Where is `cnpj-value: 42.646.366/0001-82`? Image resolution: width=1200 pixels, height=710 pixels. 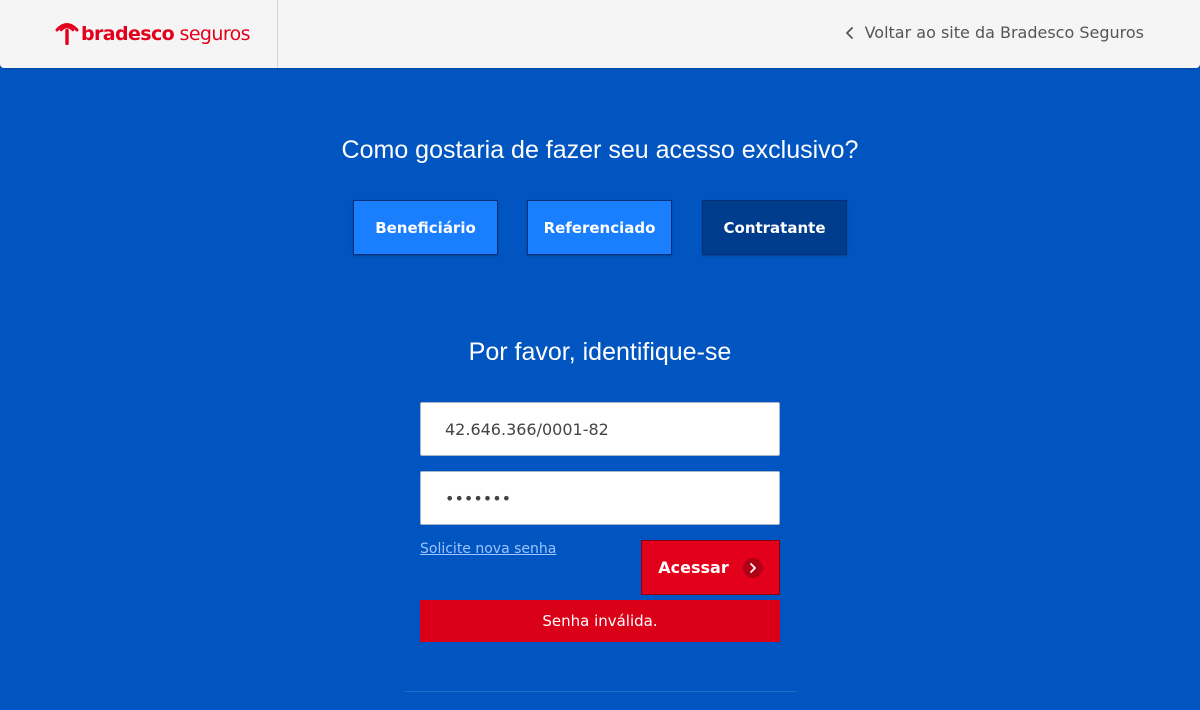 cnpj-value: 42.646.366/0001-82 is located at coordinates (527, 429).